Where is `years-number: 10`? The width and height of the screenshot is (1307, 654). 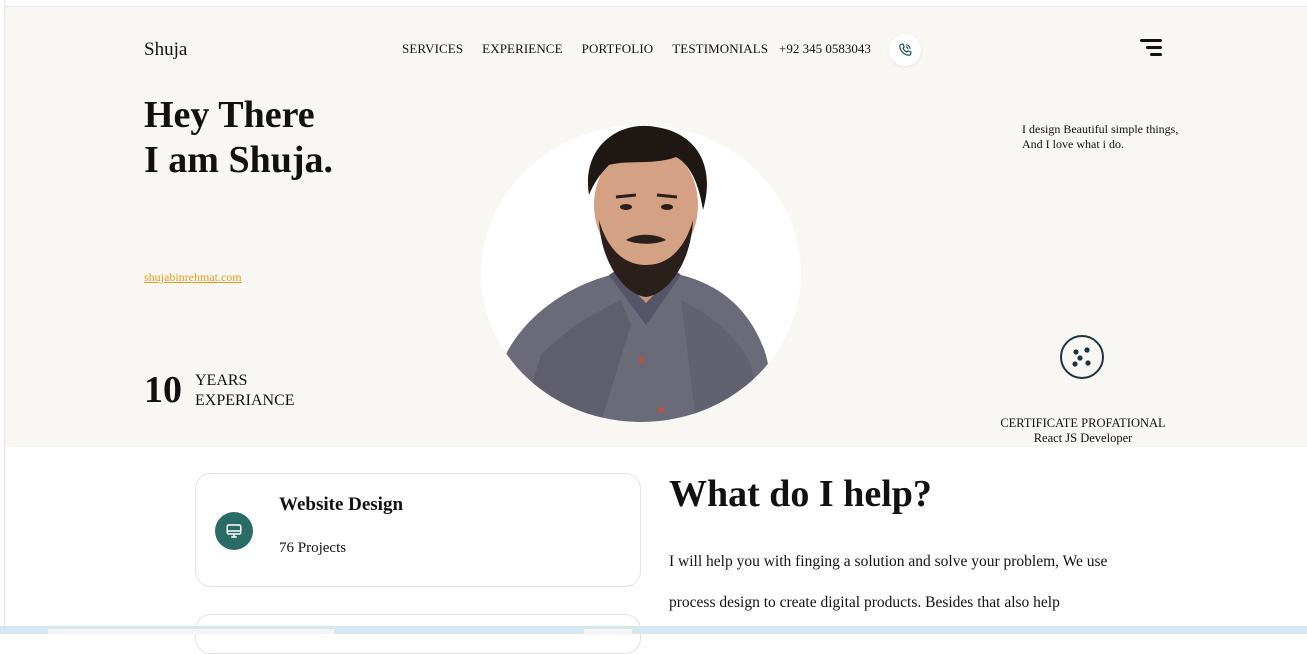 years-number: 10 is located at coordinates (163, 390).